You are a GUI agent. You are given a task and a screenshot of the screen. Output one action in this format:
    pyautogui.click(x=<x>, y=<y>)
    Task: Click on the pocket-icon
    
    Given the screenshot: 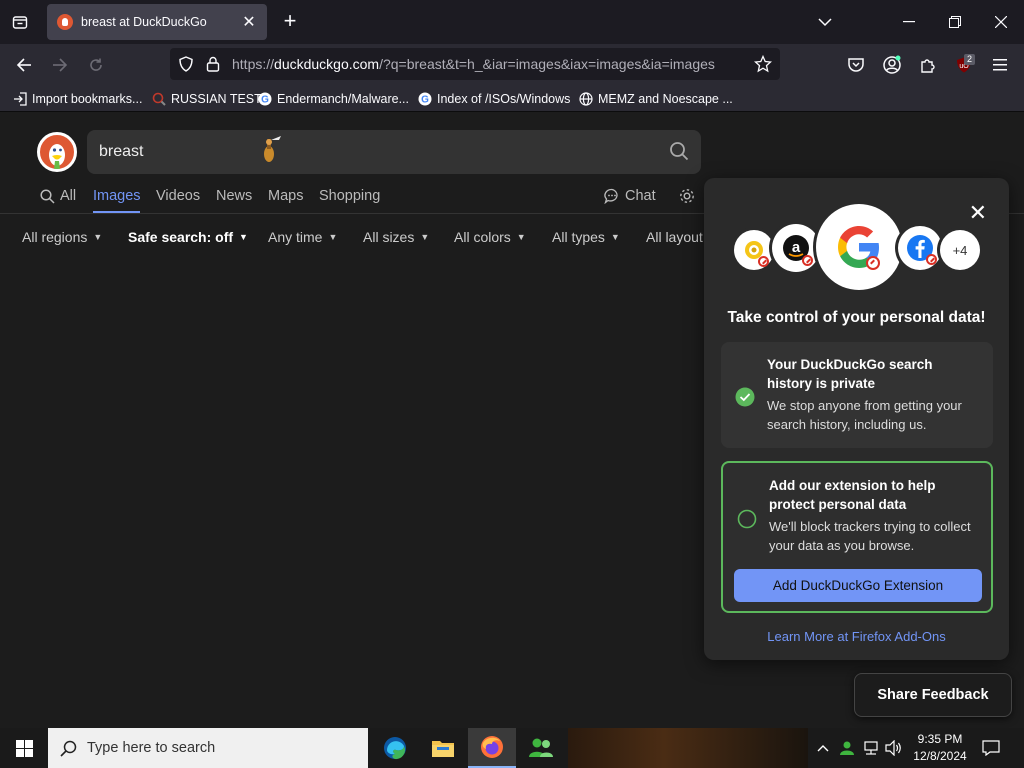 What is the action you would take?
    pyautogui.click(x=856, y=65)
    